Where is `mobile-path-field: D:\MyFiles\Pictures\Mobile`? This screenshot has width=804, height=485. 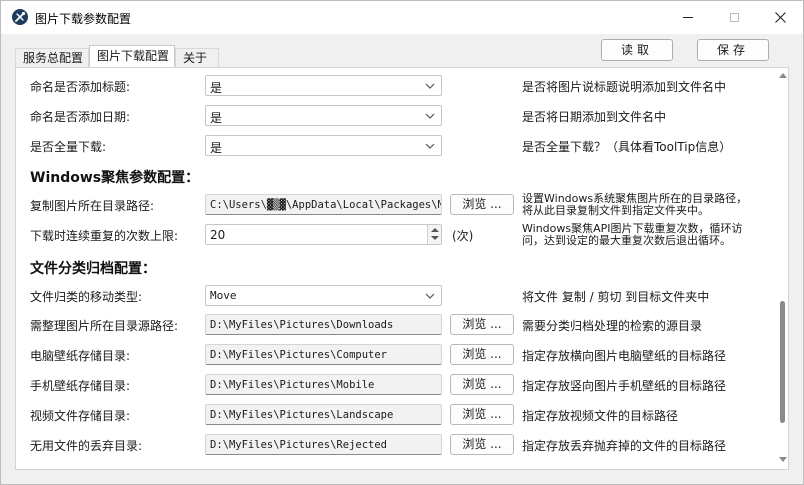
mobile-path-field: D:\MyFiles\Pictures\Mobile is located at coordinates (323, 384).